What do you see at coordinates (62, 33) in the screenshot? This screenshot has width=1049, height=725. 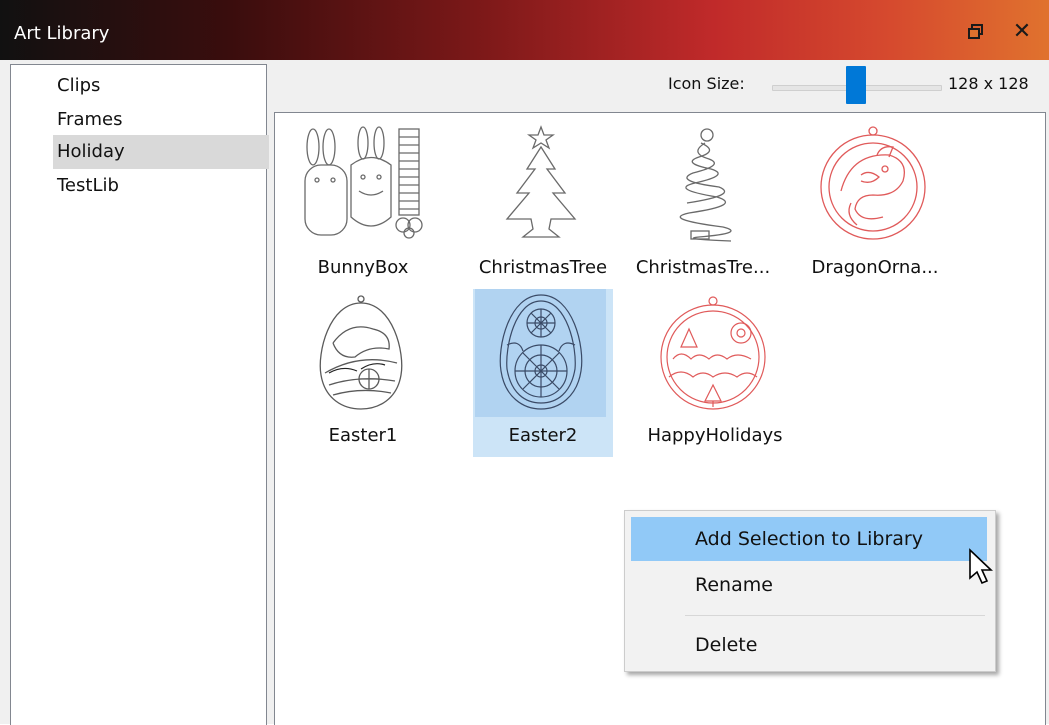 I see `window-title: Art Library` at bounding box center [62, 33].